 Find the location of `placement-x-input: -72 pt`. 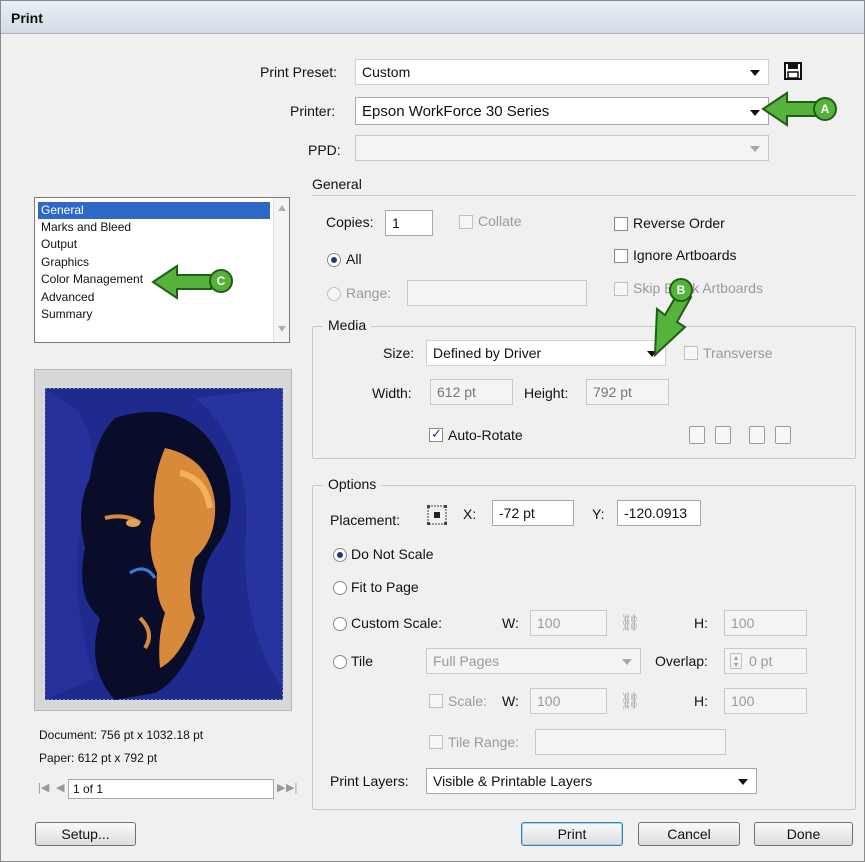

placement-x-input: -72 pt is located at coordinates (533, 513).